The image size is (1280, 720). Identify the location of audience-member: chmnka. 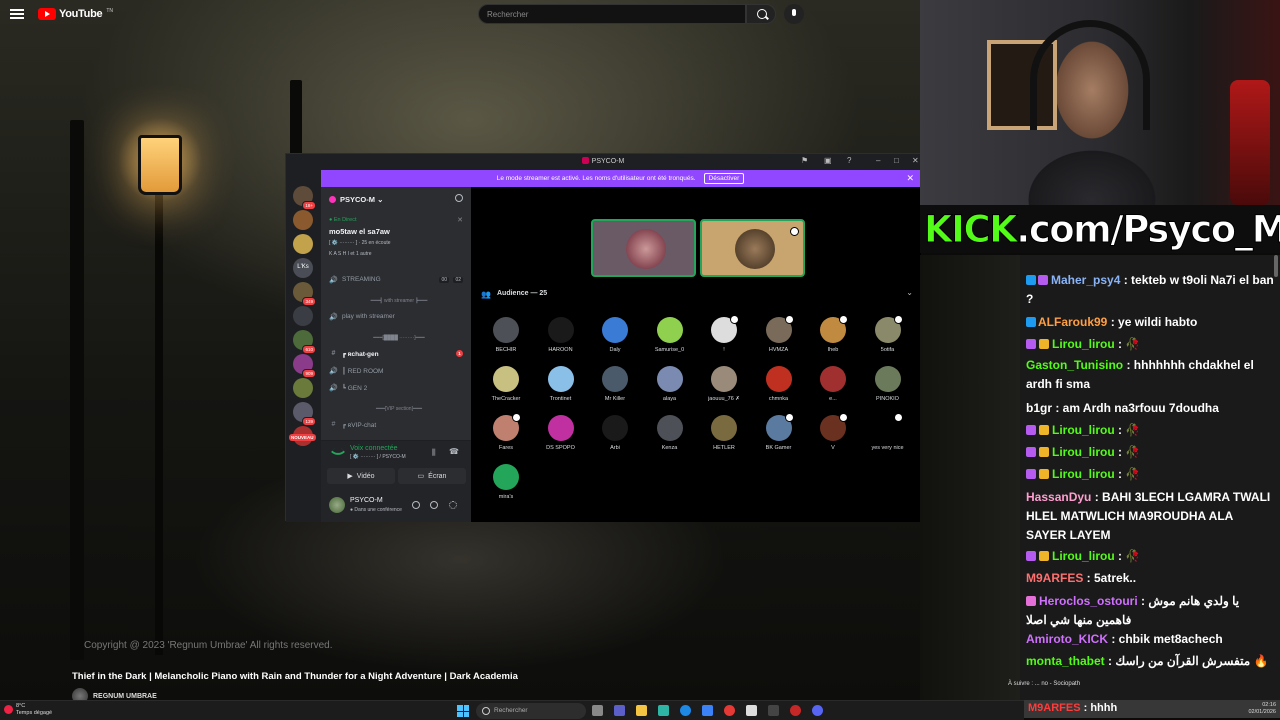
(779, 384).